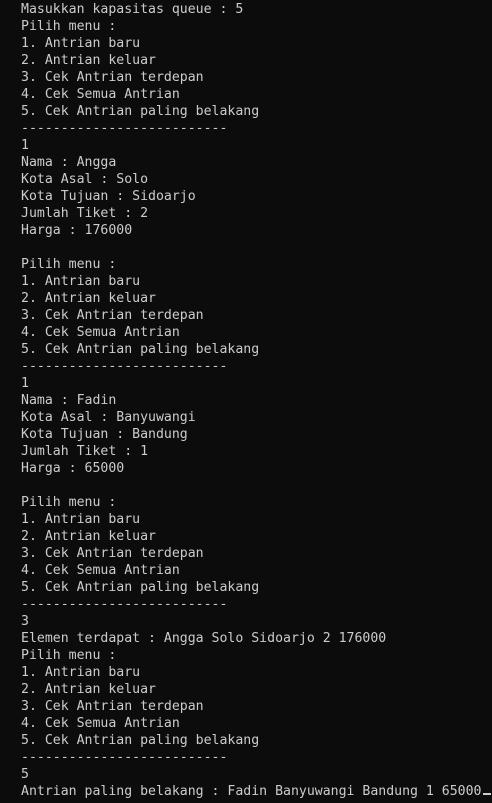 Image resolution: width=492 pixels, height=803 pixels. What do you see at coordinates (108, 417) in the screenshot?
I see `console-line: Kota Asal : Banyuwangi` at bounding box center [108, 417].